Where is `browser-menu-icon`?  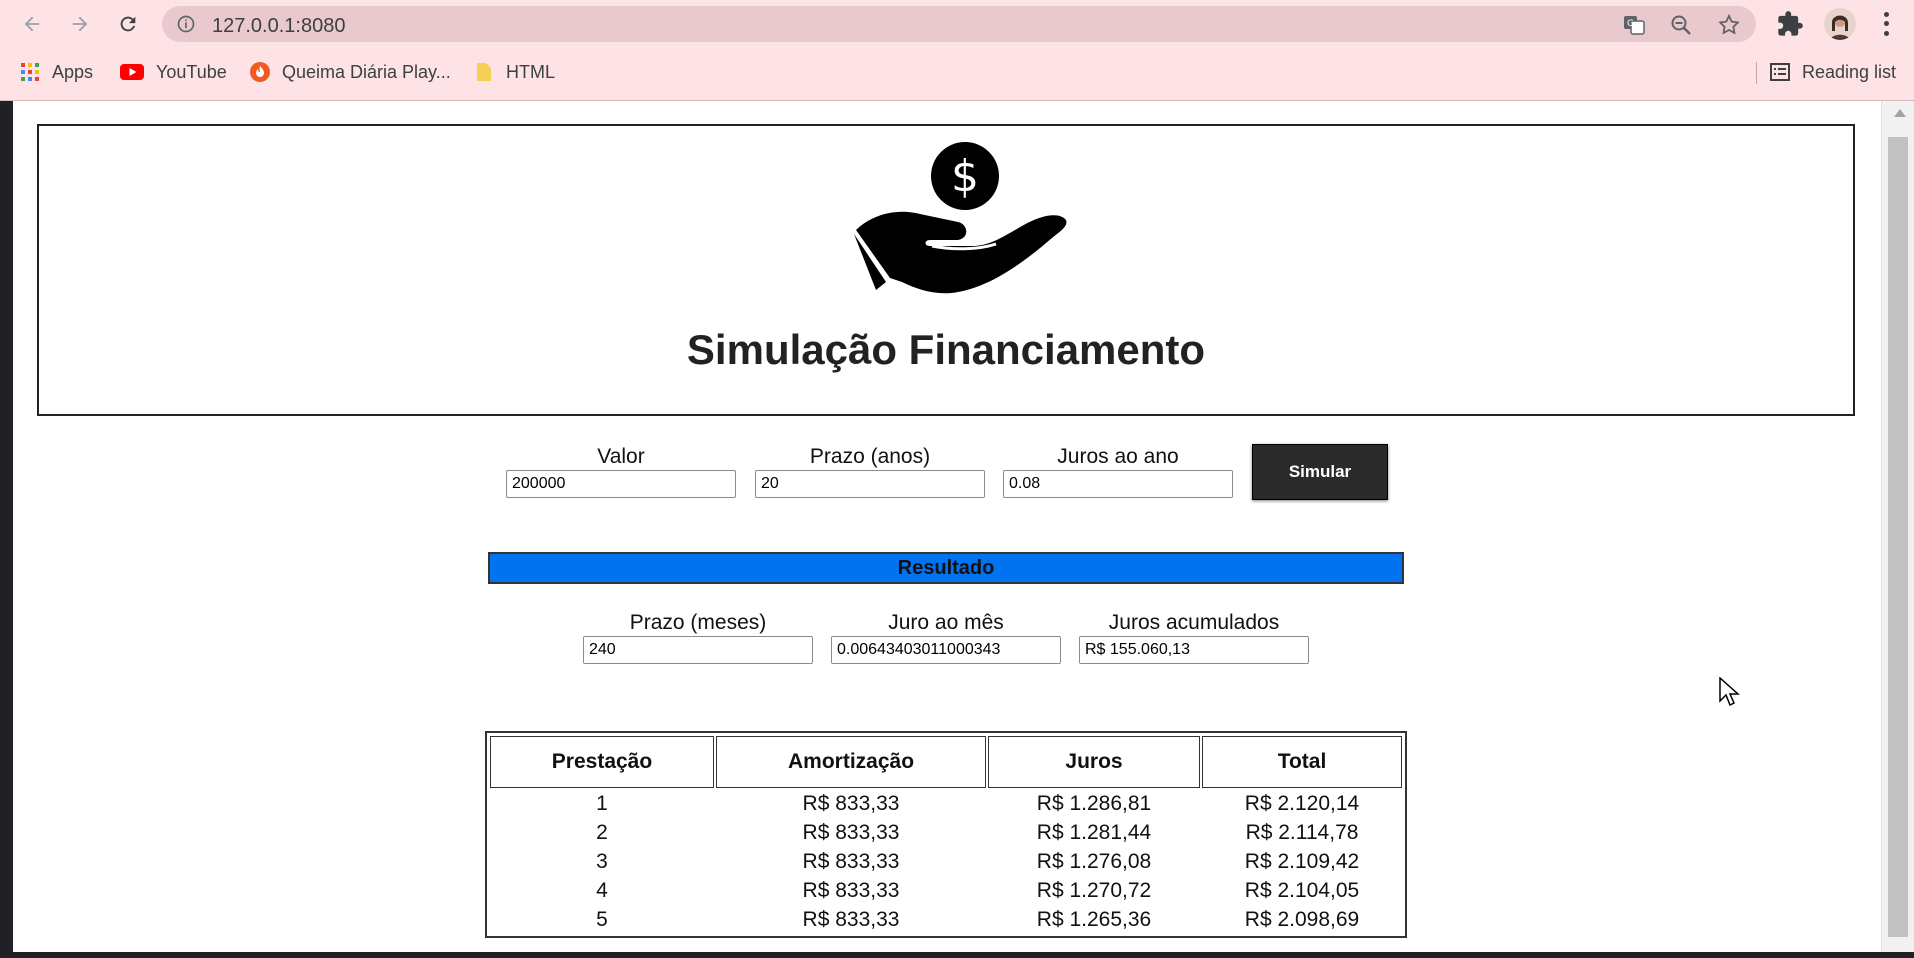 browser-menu-icon is located at coordinates (1886, 24).